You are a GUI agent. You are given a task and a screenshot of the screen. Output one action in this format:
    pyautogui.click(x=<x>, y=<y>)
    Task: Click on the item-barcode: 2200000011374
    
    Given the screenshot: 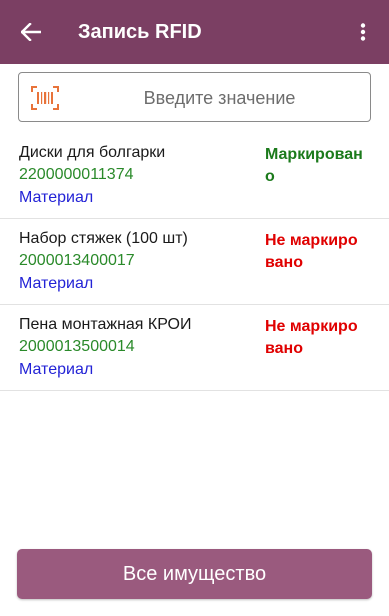 What is the action you would take?
    pyautogui.click(x=76, y=174)
    